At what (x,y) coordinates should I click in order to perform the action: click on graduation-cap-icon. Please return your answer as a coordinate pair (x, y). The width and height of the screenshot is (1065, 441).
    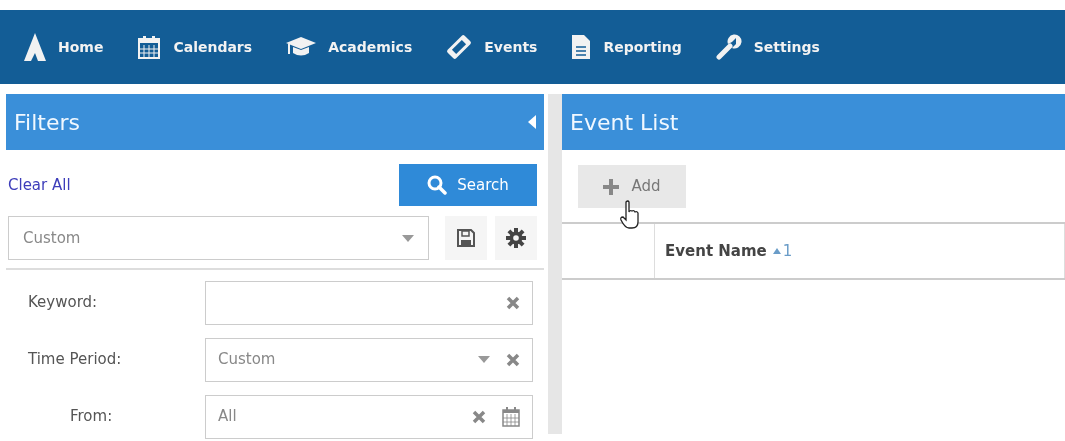
    Looking at the image, I should click on (301, 47).